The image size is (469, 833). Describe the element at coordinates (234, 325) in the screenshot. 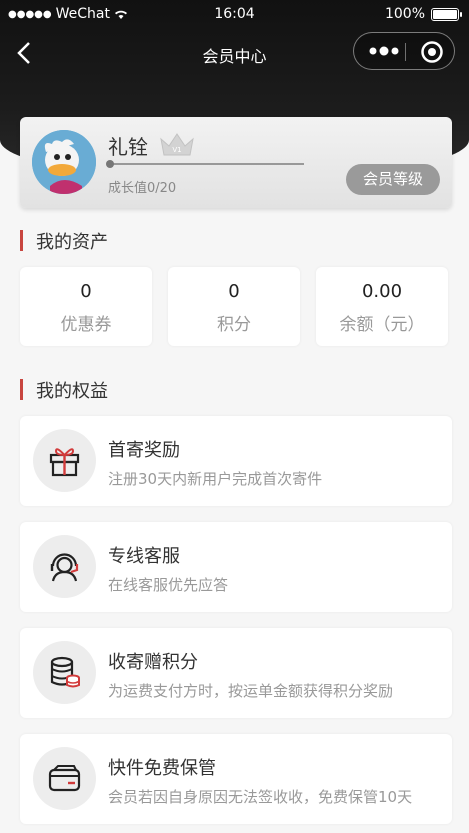

I see `asset-label: 积分` at that location.